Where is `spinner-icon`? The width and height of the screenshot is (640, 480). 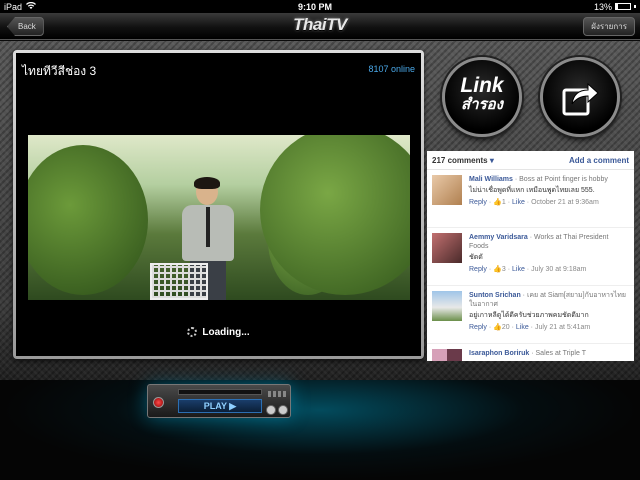
spinner-icon is located at coordinates (192, 332).